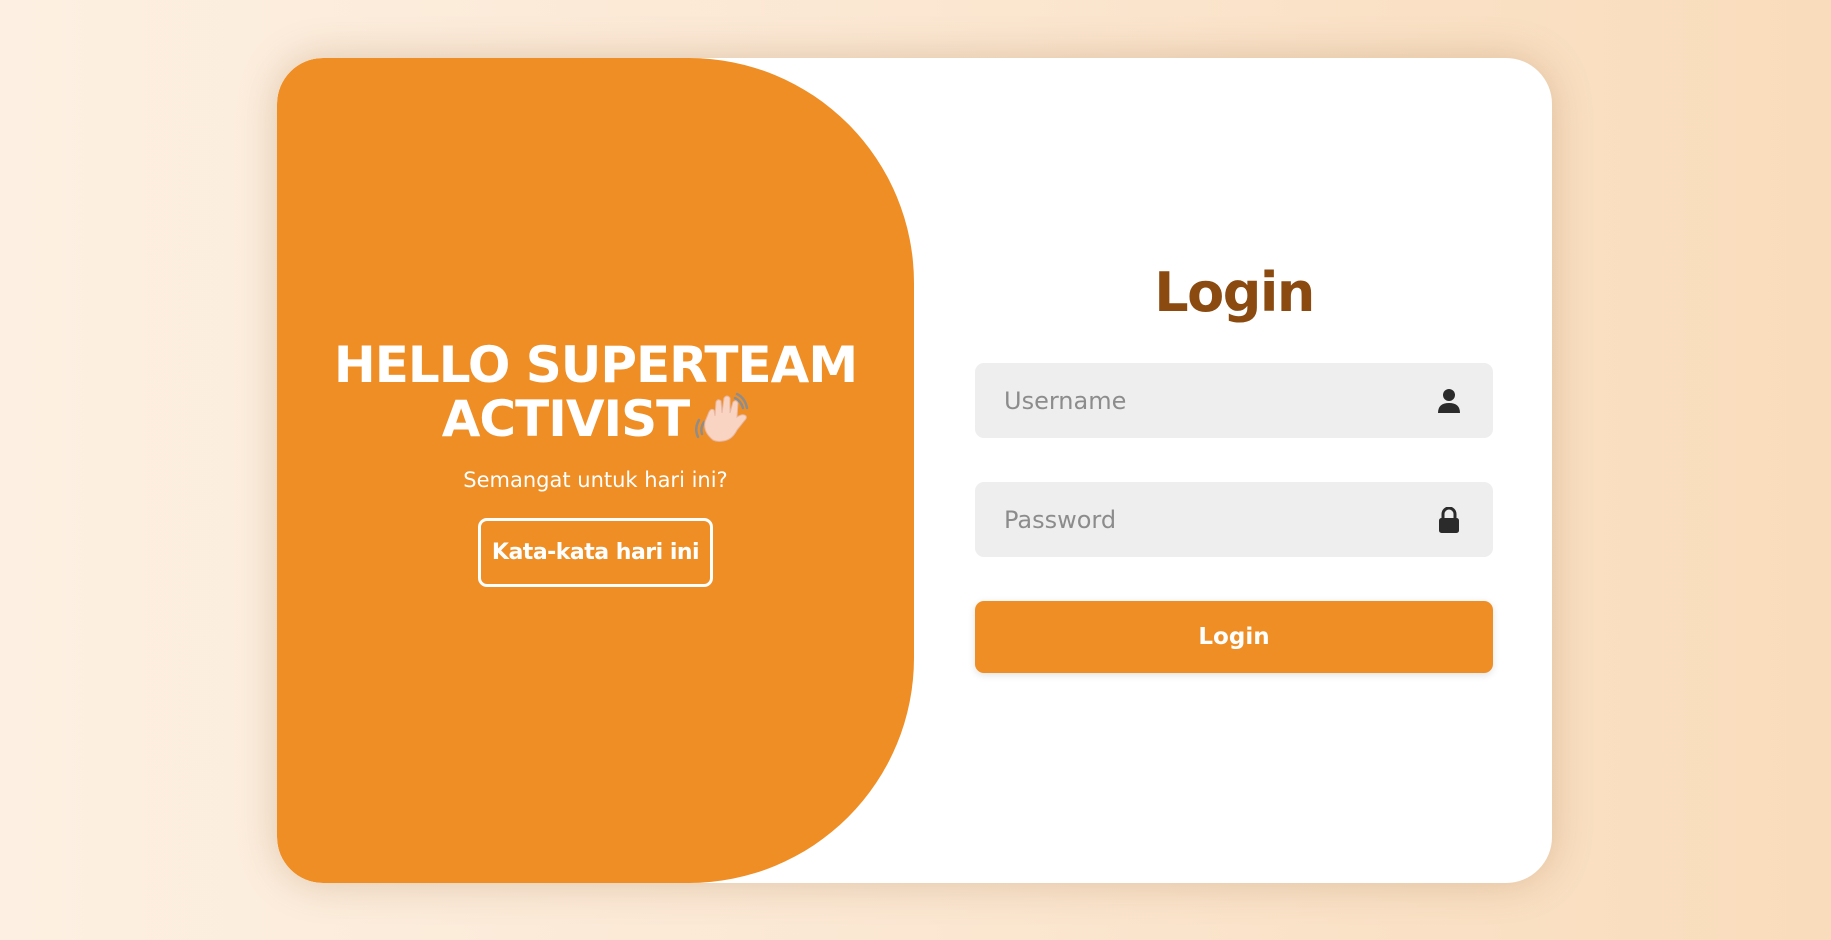 This screenshot has width=1831, height=940. What do you see at coordinates (722, 417) in the screenshot?
I see `waving-hand-icon` at bounding box center [722, 417].